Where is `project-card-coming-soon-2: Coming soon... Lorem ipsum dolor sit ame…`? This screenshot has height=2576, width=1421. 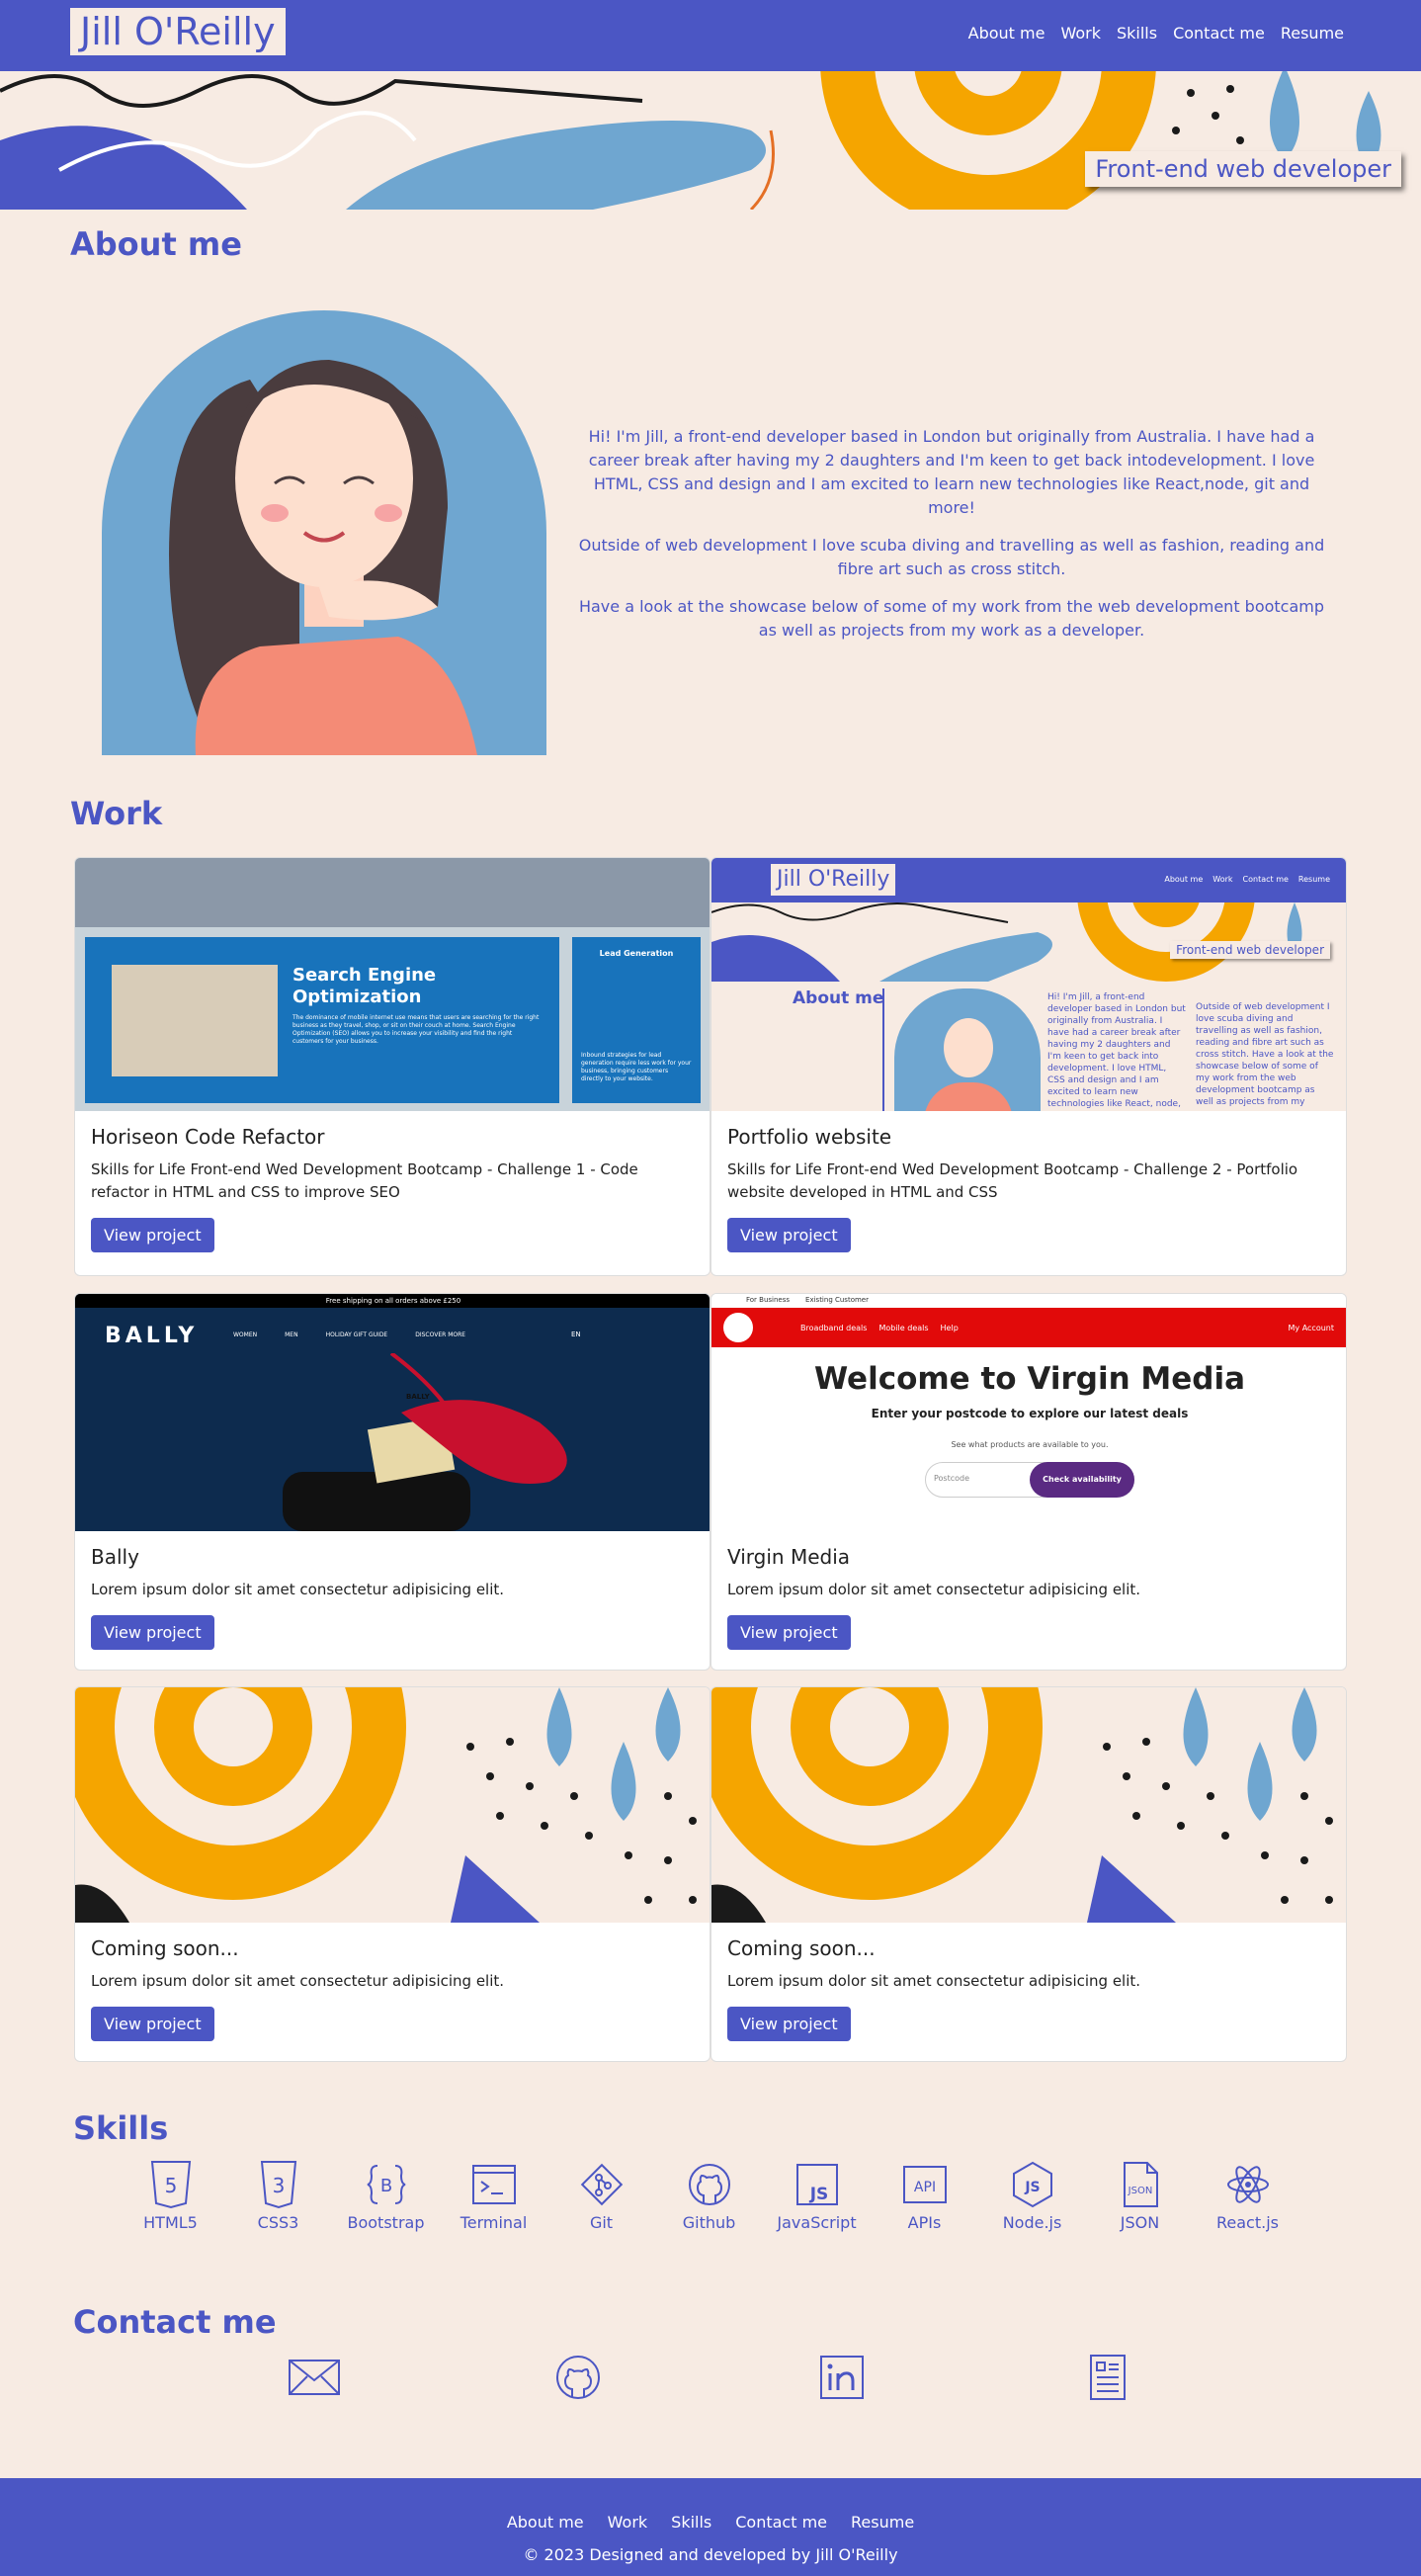
project-card-coming-soon-2: Coming soon... Lorem ipsum dolor sit ame… is located at coordinates (1028, 1874).